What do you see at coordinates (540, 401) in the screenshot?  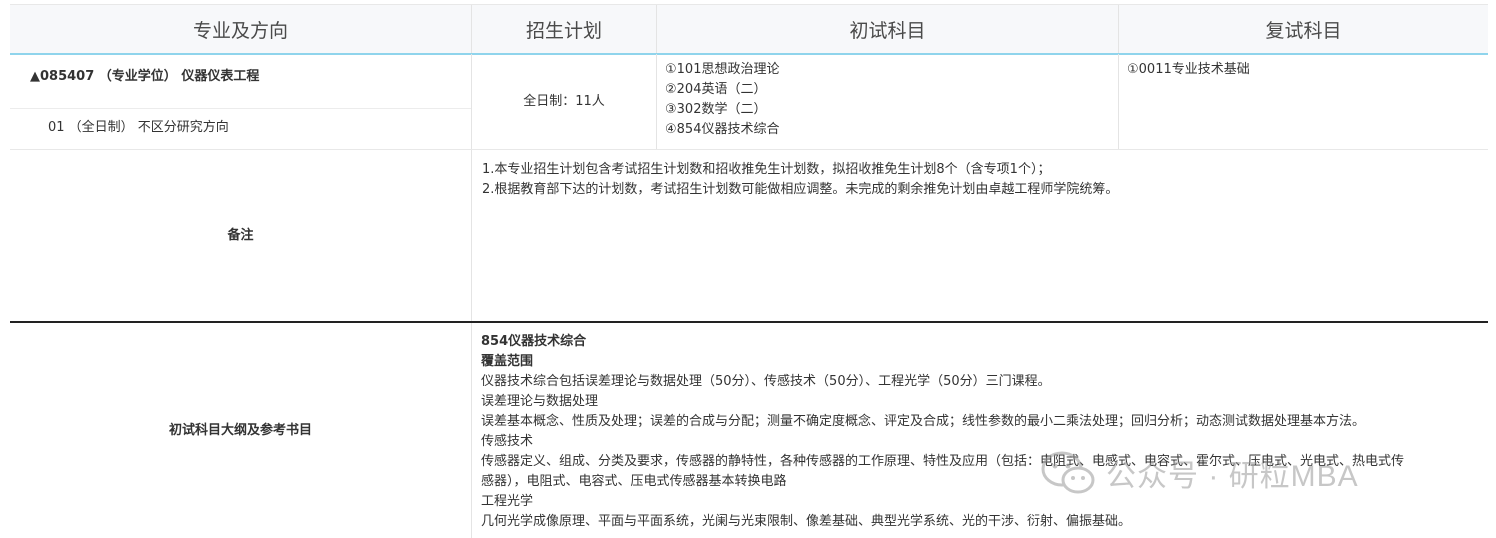 I see `syllabus-line: 误差理论与数据处理` at bounding box center [540, 401].